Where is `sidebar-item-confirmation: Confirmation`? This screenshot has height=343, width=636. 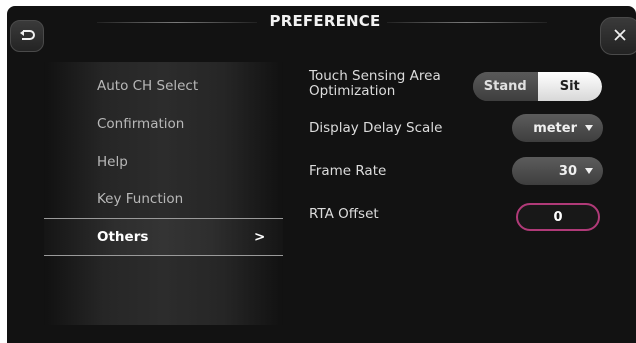 sidebar-item-confirmation: Confirmation is located at coordinates (163, 124).